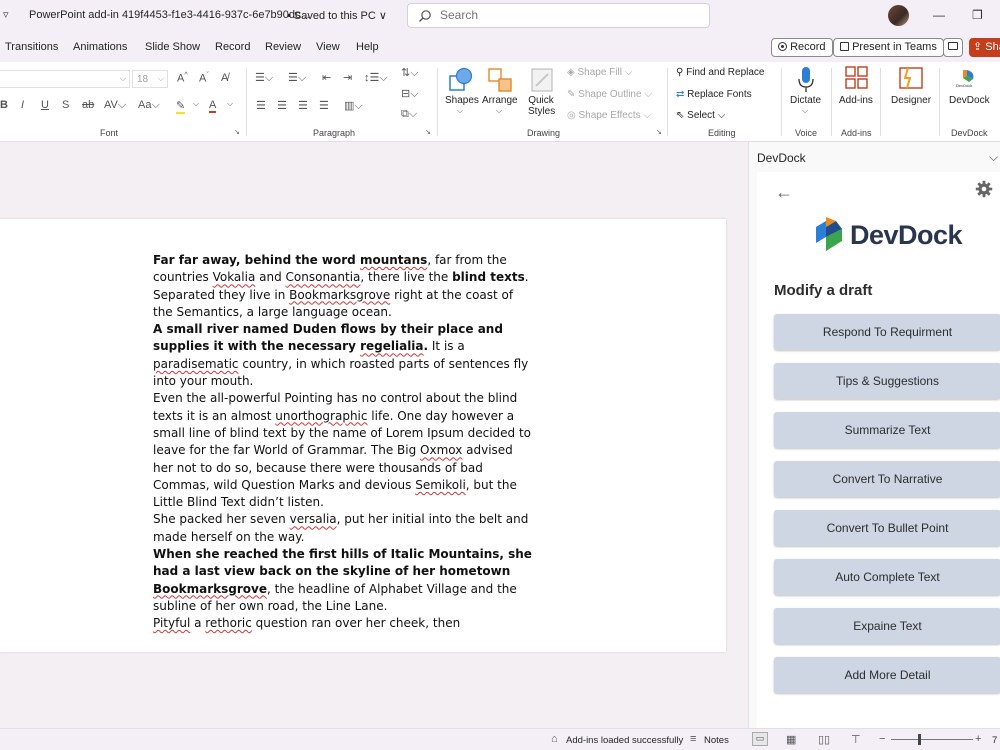 This screenshot has height=750, width=1000. Describe the element at coordinates (939, 15) in the screenshot. I see `minimize-icon: —` at that location.